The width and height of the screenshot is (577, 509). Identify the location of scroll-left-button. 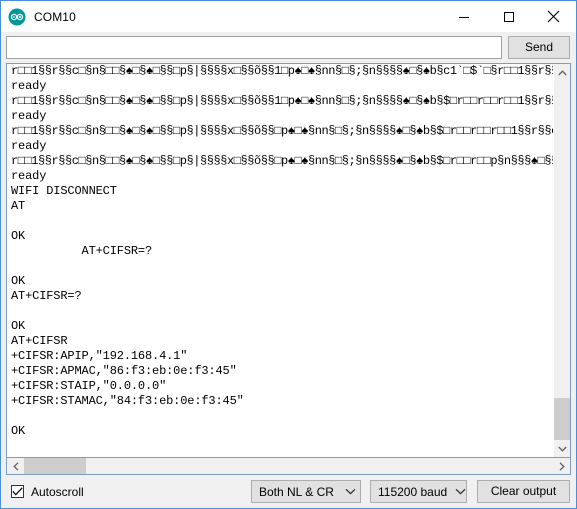
(15, 466).